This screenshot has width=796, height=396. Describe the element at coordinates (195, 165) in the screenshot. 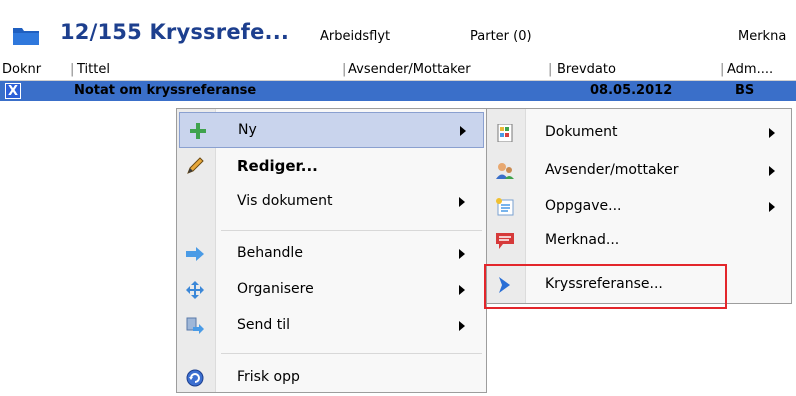

I see `pencil-icon` at that location.